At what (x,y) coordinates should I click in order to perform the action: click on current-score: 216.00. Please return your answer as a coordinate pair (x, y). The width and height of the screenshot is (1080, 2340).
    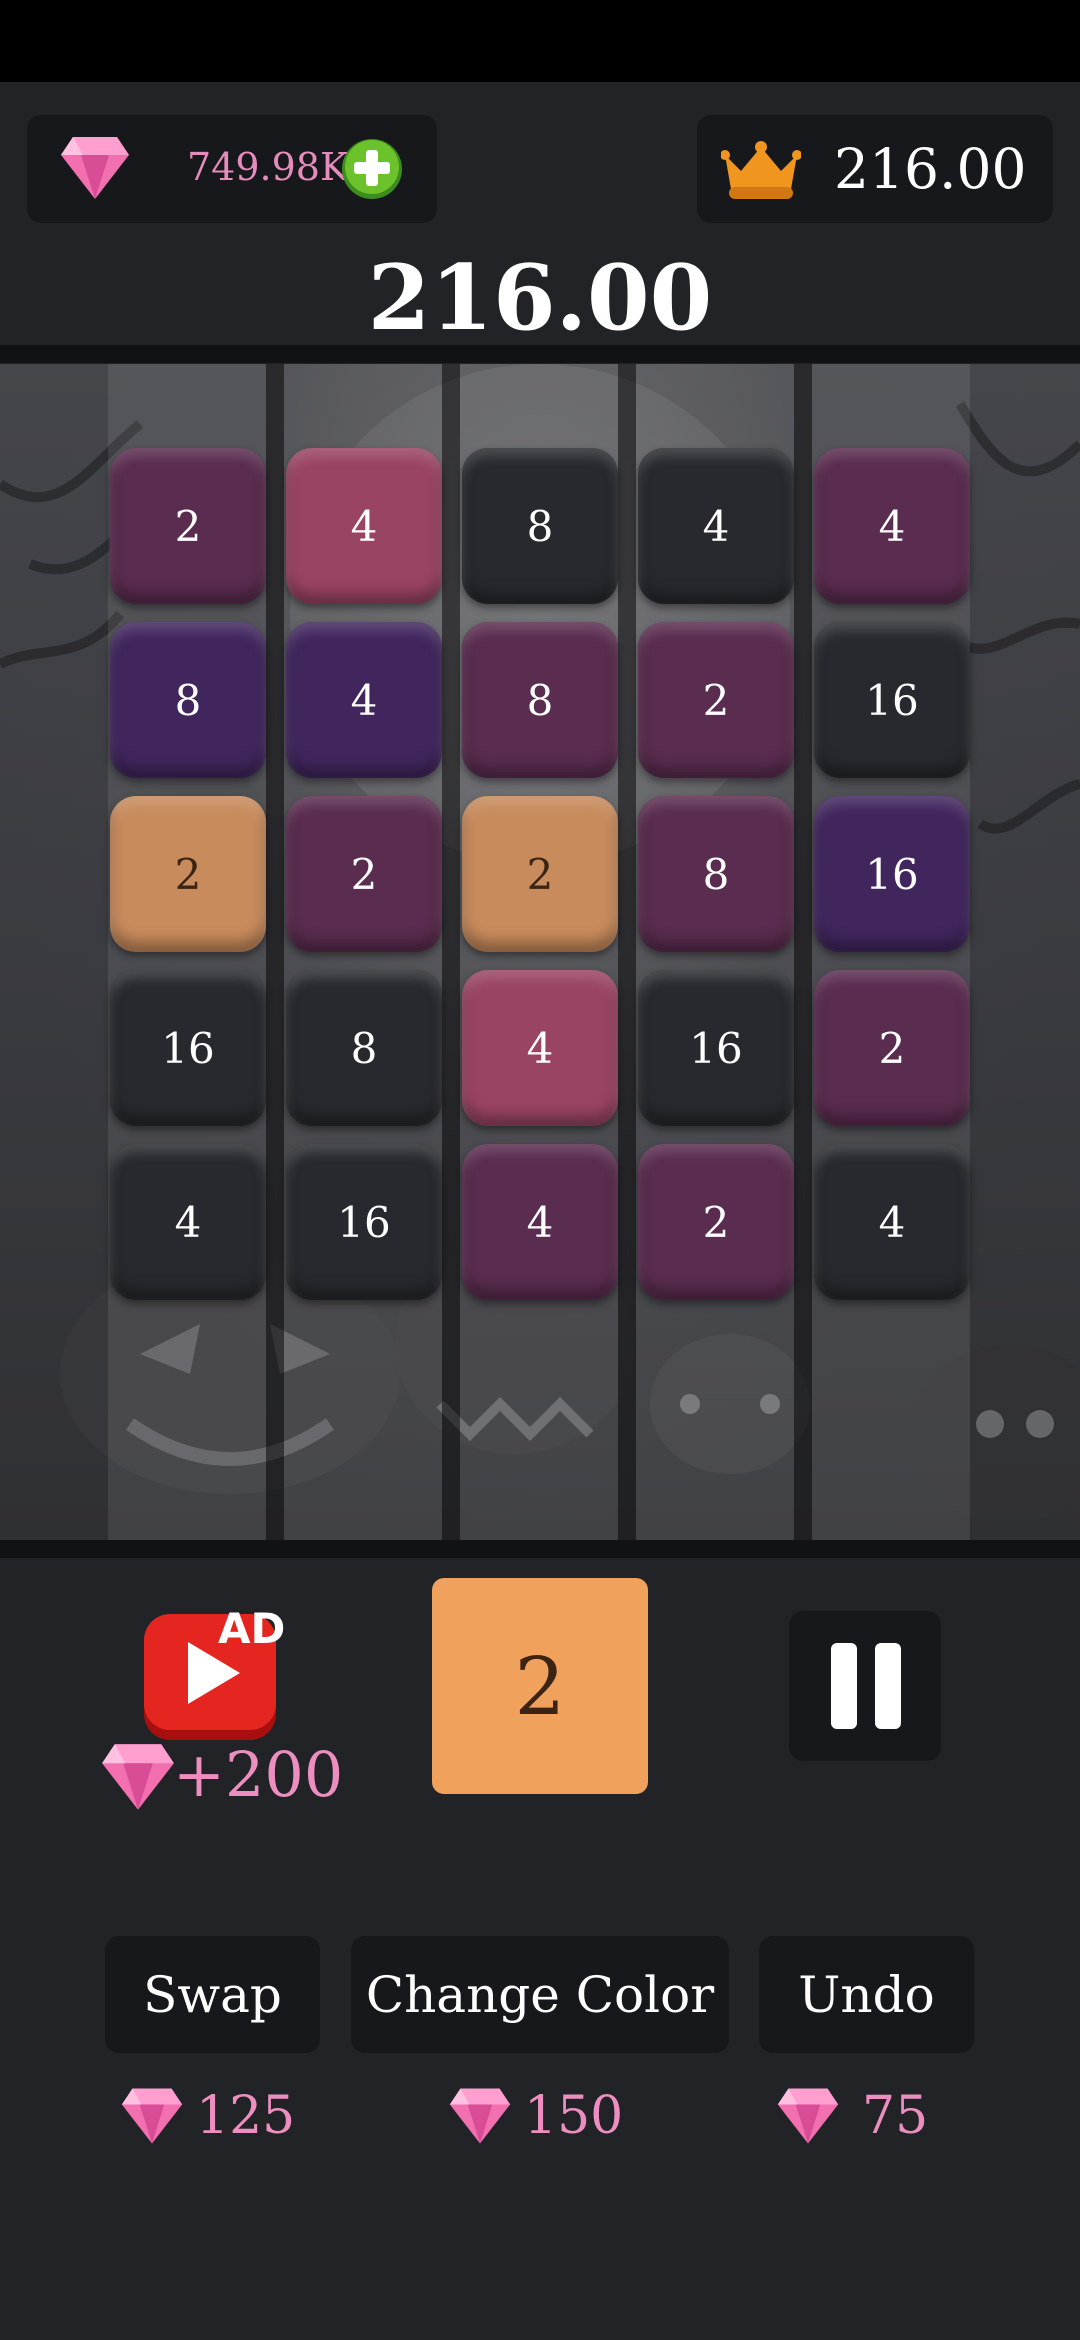
    Looking at the image, I should click on (540, 298).